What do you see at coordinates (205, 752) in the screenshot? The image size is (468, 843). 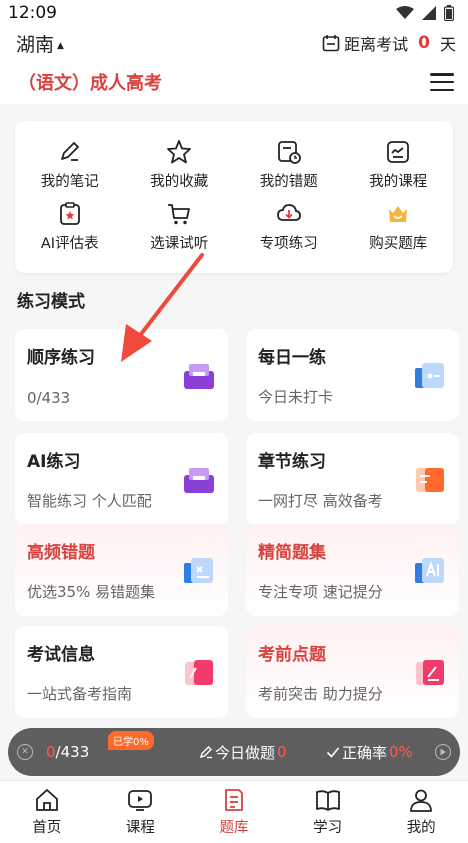 I see `pen-icon` at bounding box center [205, 752].